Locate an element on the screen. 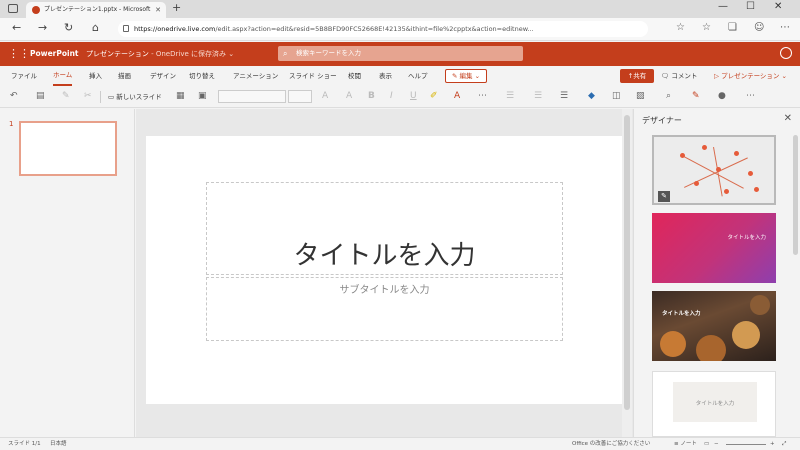 Image resolution: width=800 pixels, height=450 pixels. save-status: - OneDrive に保存済み ⌄ is located at coordinates (193, 54).